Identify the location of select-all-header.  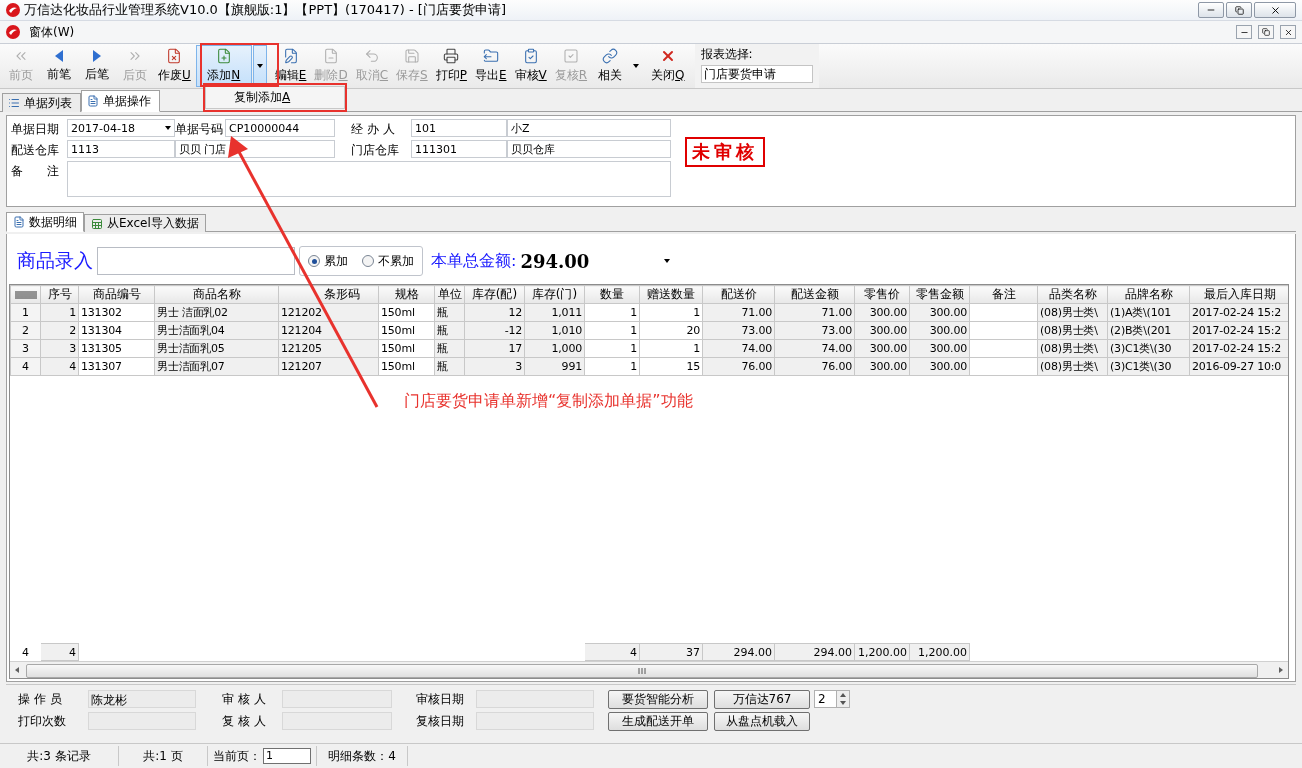
(25, 294).